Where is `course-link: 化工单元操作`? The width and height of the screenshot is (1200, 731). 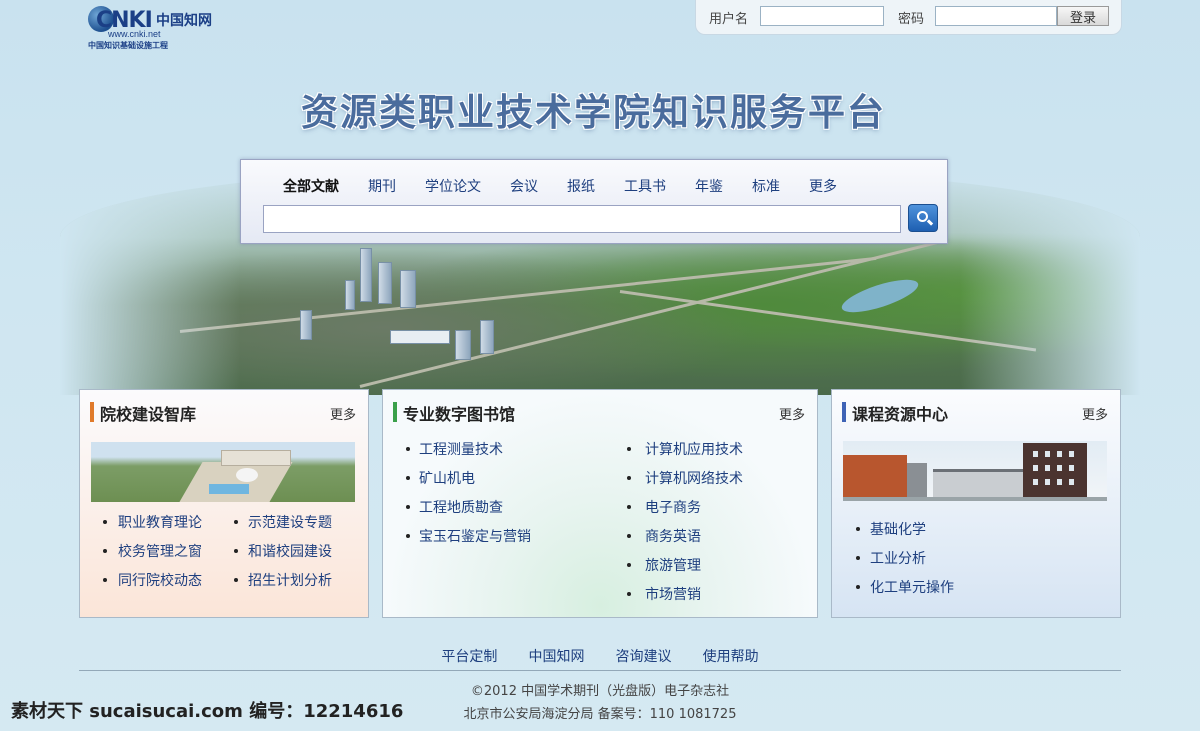 course-link: 化工单元操作 is located at coordinates (912, 587).